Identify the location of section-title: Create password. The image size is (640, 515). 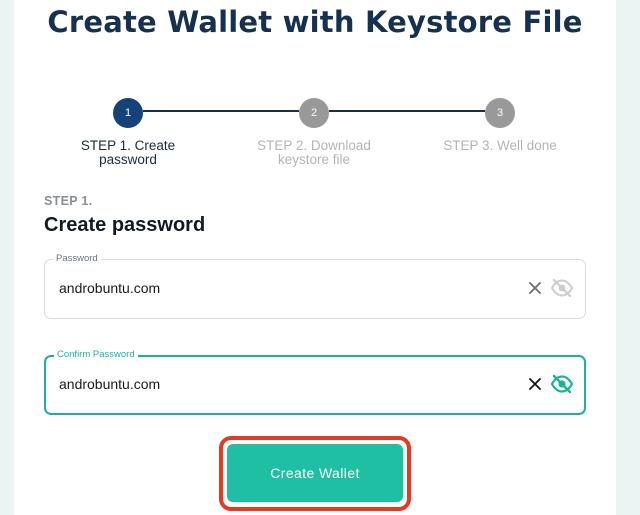
(125, 225).